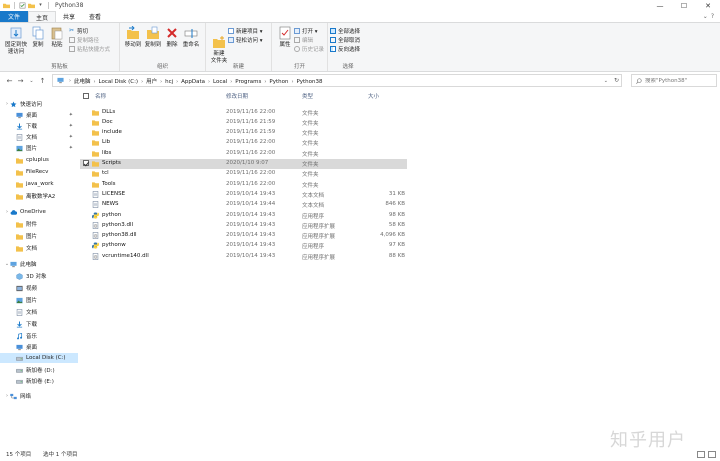 This screenshot has width=720, height=461. What do you see at coordinates (684, 5) in the screenshot?
I see `maximize-button: ☐` at bounding box center [684, 5].